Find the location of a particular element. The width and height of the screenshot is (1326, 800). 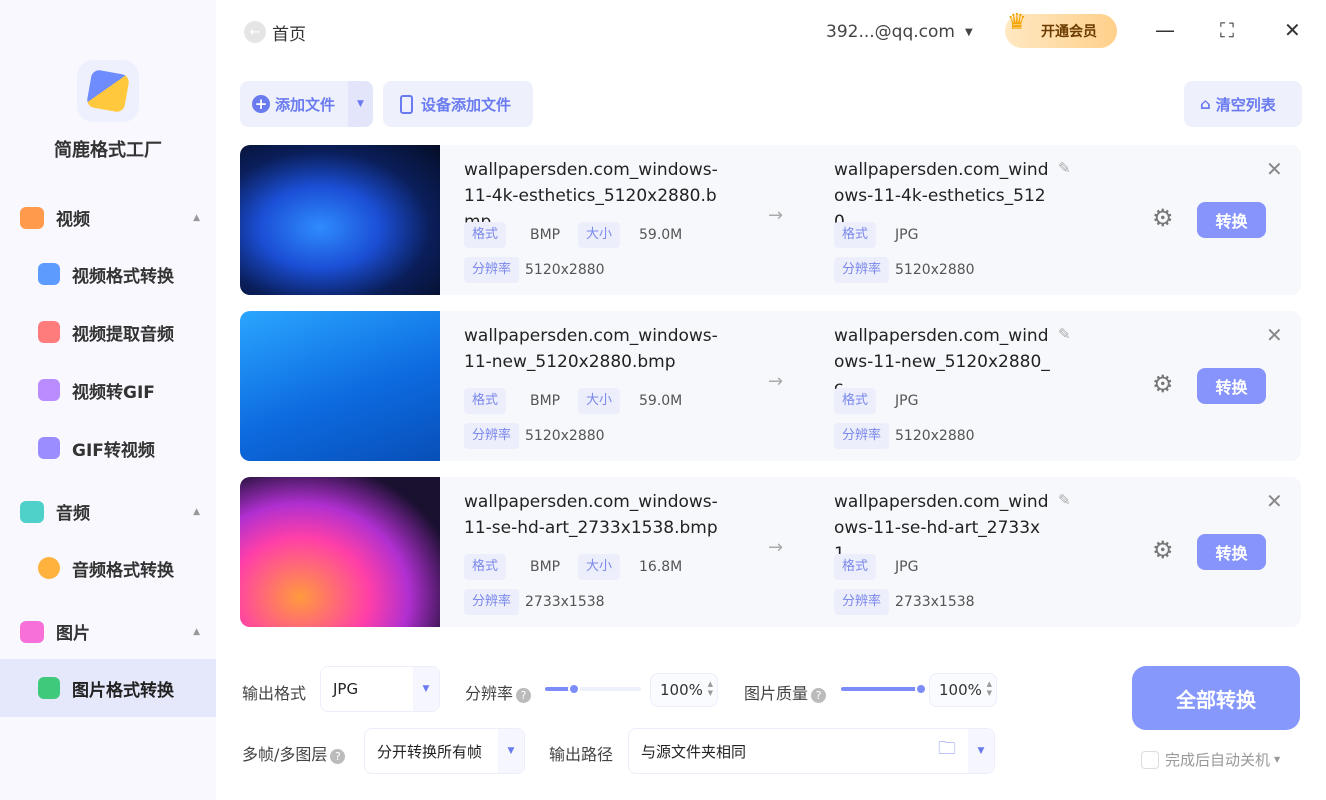

headphones-icon is located at coordinates (49, 568).